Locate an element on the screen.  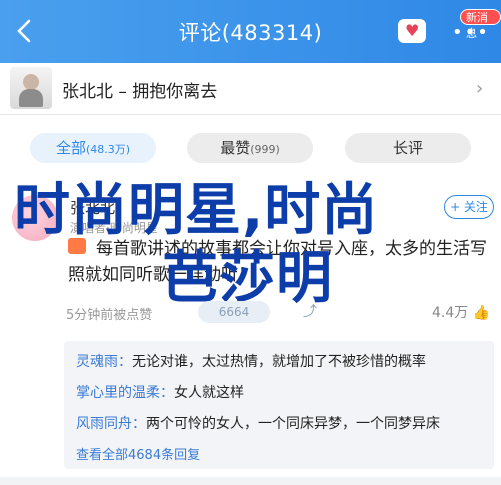
reply-text: 无论对谁，太过热情，就增加了不被珍惜的概率 is located at coordinates (279, 362).